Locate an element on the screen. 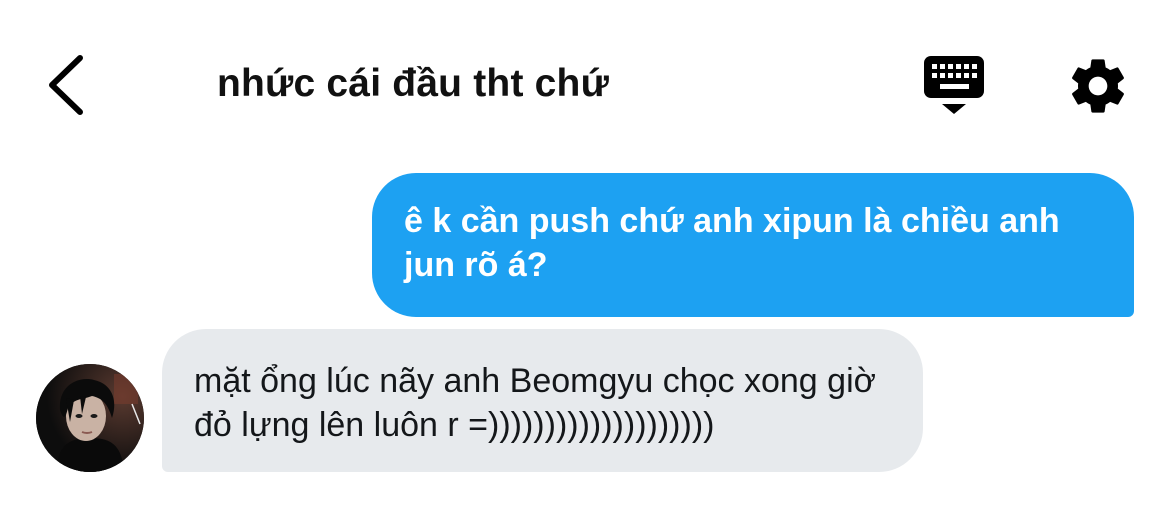  settings-button is located at coordinates (1098, 86).